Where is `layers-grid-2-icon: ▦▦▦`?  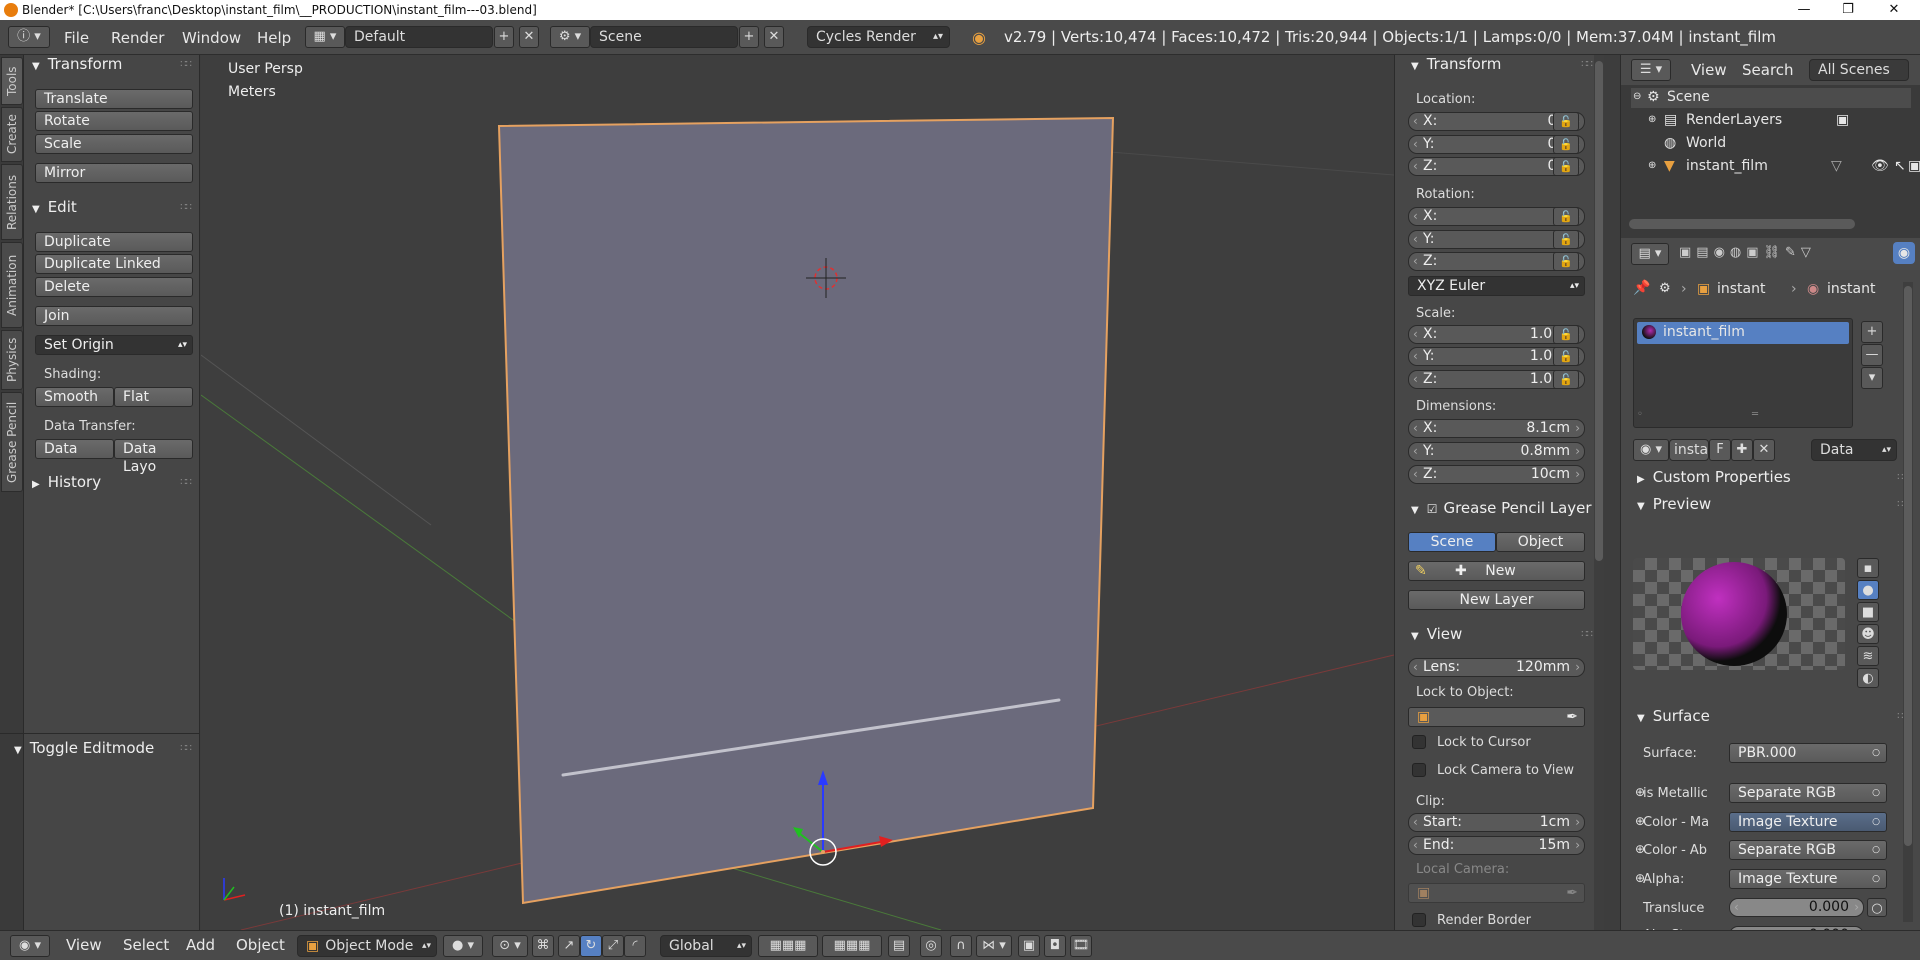
layers-grid-2-icon: ▦▦▦ is located at coordinates (852, 946).